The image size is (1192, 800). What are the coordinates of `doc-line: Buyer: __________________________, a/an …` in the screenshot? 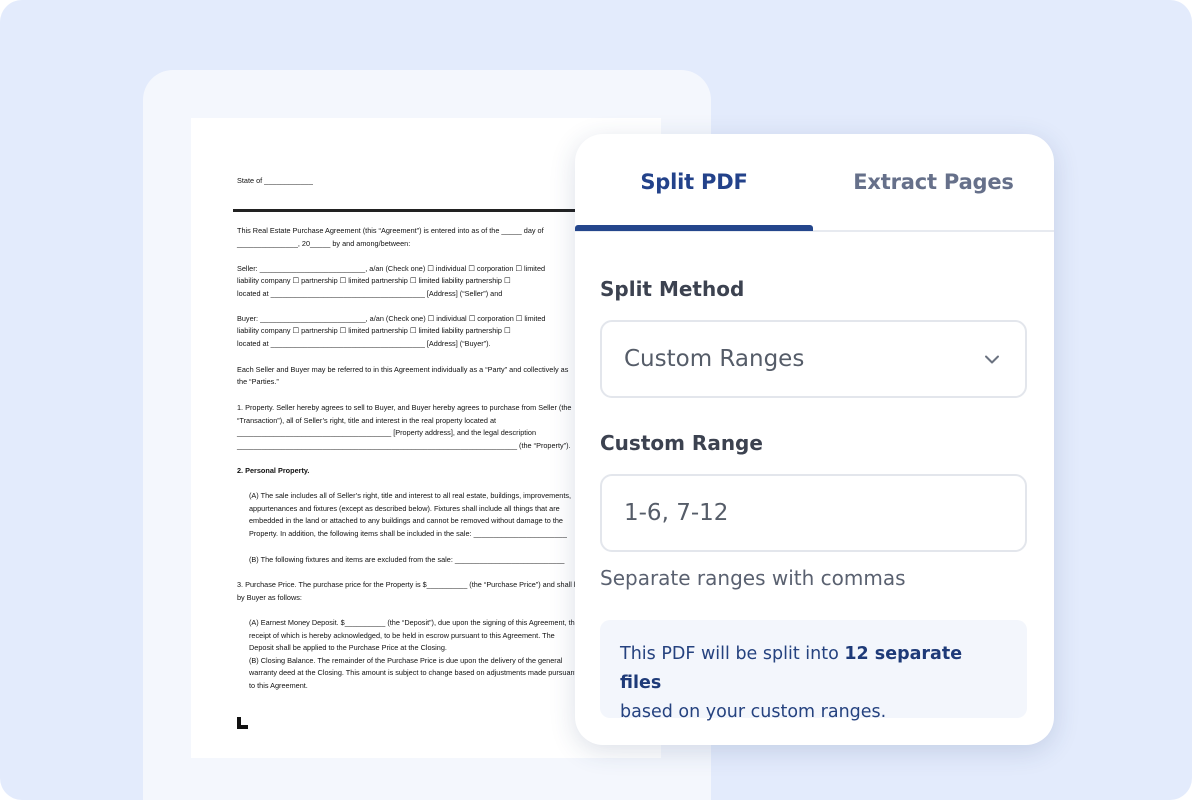 It's located at (391, 318).